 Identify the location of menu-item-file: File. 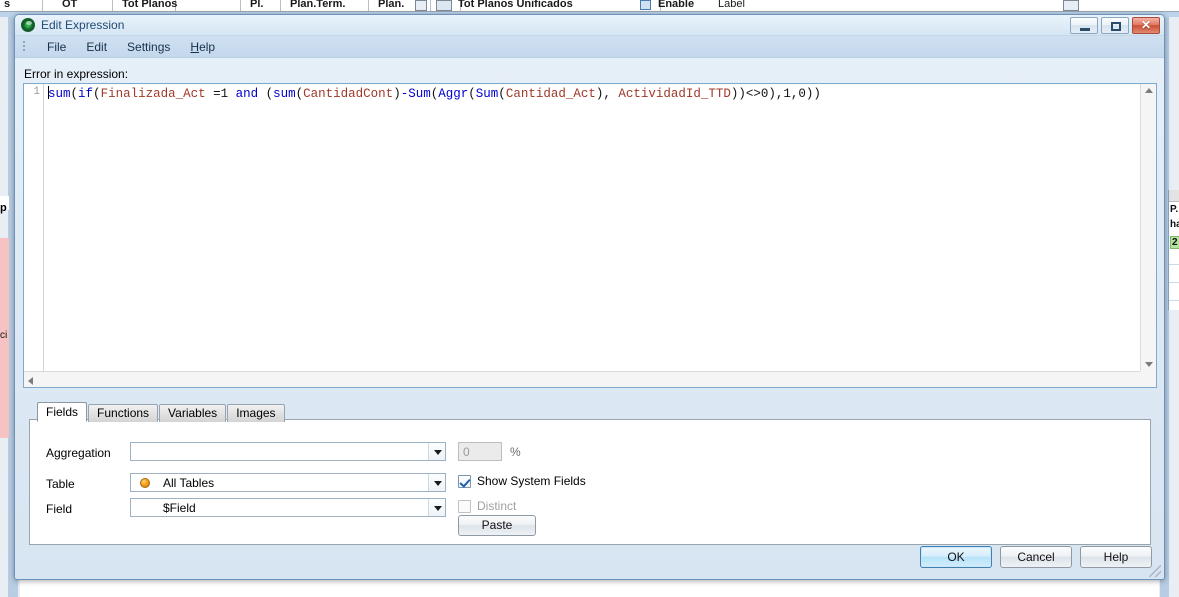
(56, 47).